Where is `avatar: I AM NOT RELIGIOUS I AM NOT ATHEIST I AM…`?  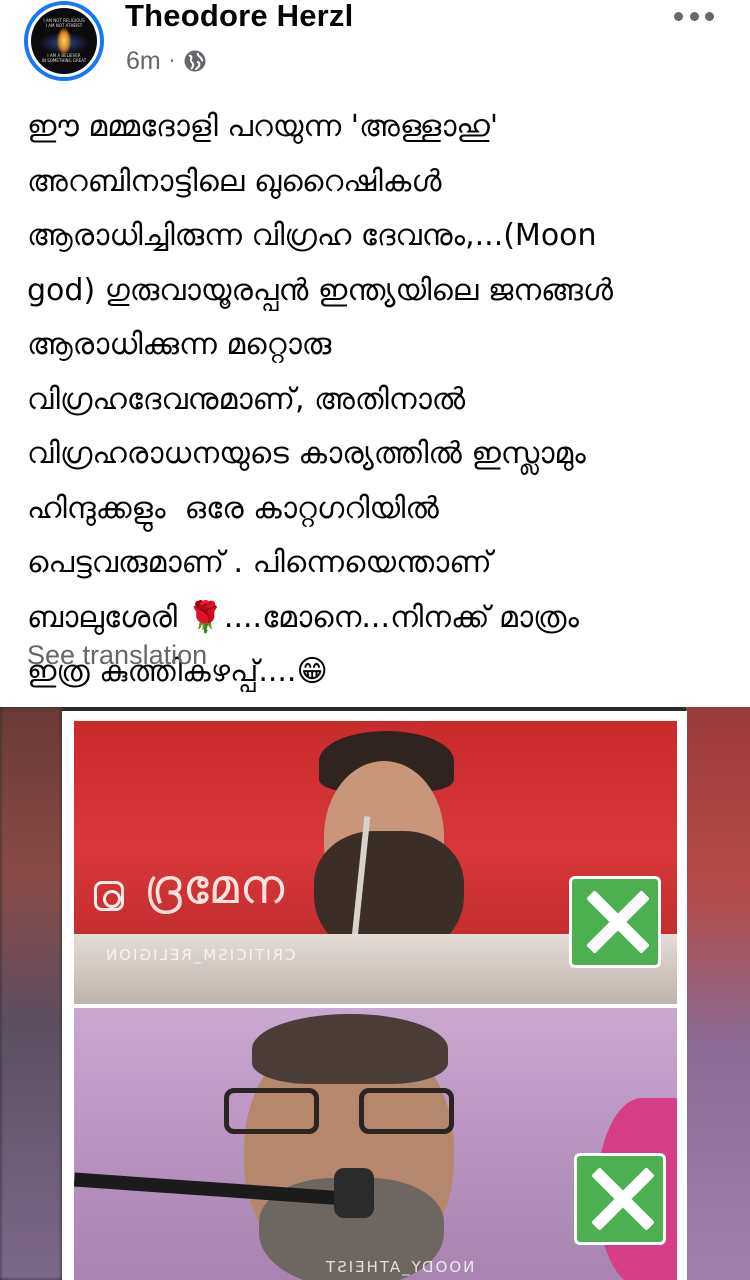 avatar: I AM NOT RELIGIOUS I AM NOT ATHEIST I AM… is located at coordinates (64, 41).